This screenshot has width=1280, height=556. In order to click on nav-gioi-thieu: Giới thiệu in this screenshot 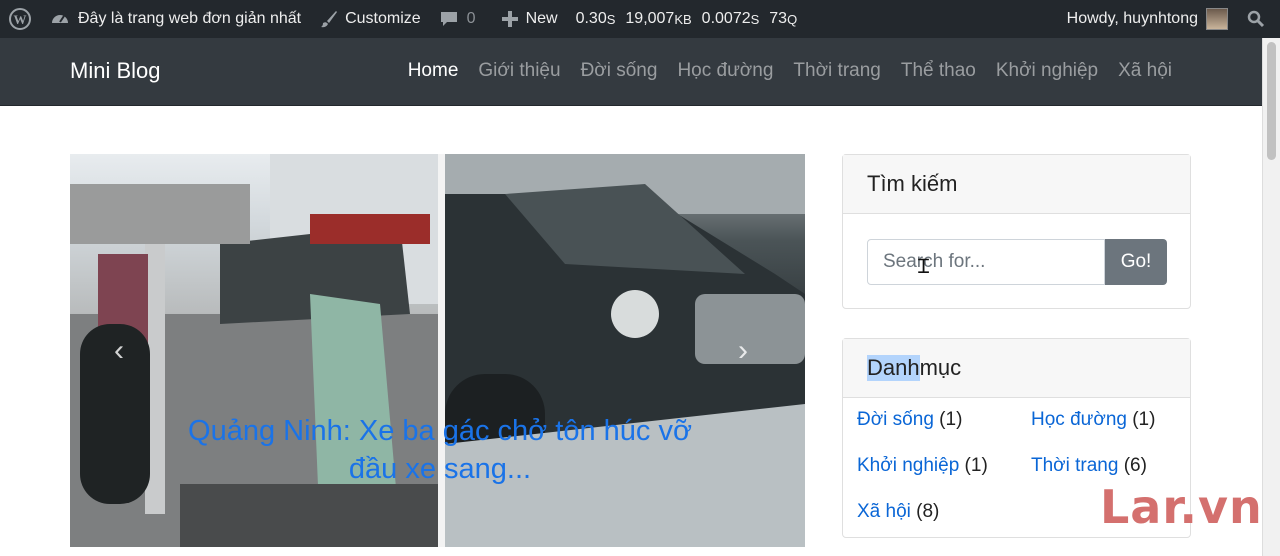, I will do `click(519, 71)`.